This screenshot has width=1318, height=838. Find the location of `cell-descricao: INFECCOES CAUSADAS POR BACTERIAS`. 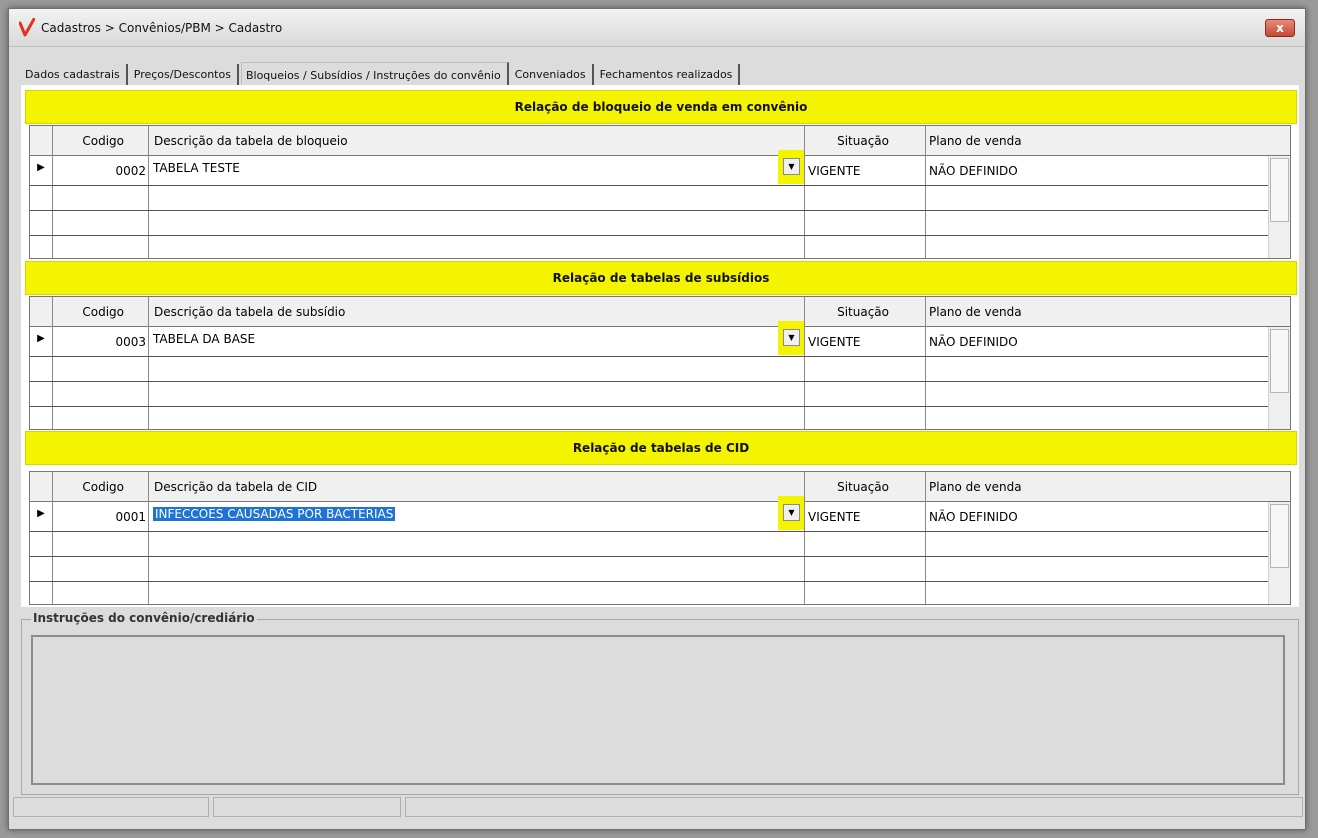

cell-descricao: INFECCOES CAUSADAS POR BACTERIAS is located at coordinates (463, 515).